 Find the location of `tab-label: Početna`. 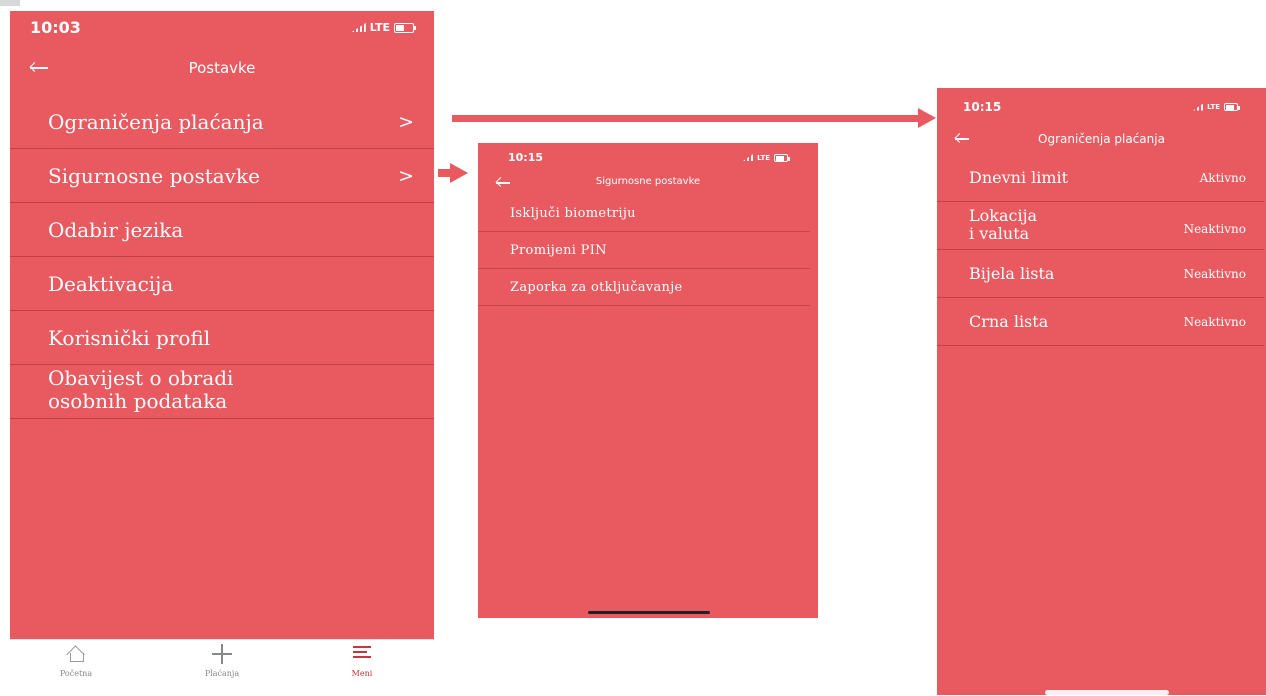

tab-label: Početna is located at coordinates (76, 673).